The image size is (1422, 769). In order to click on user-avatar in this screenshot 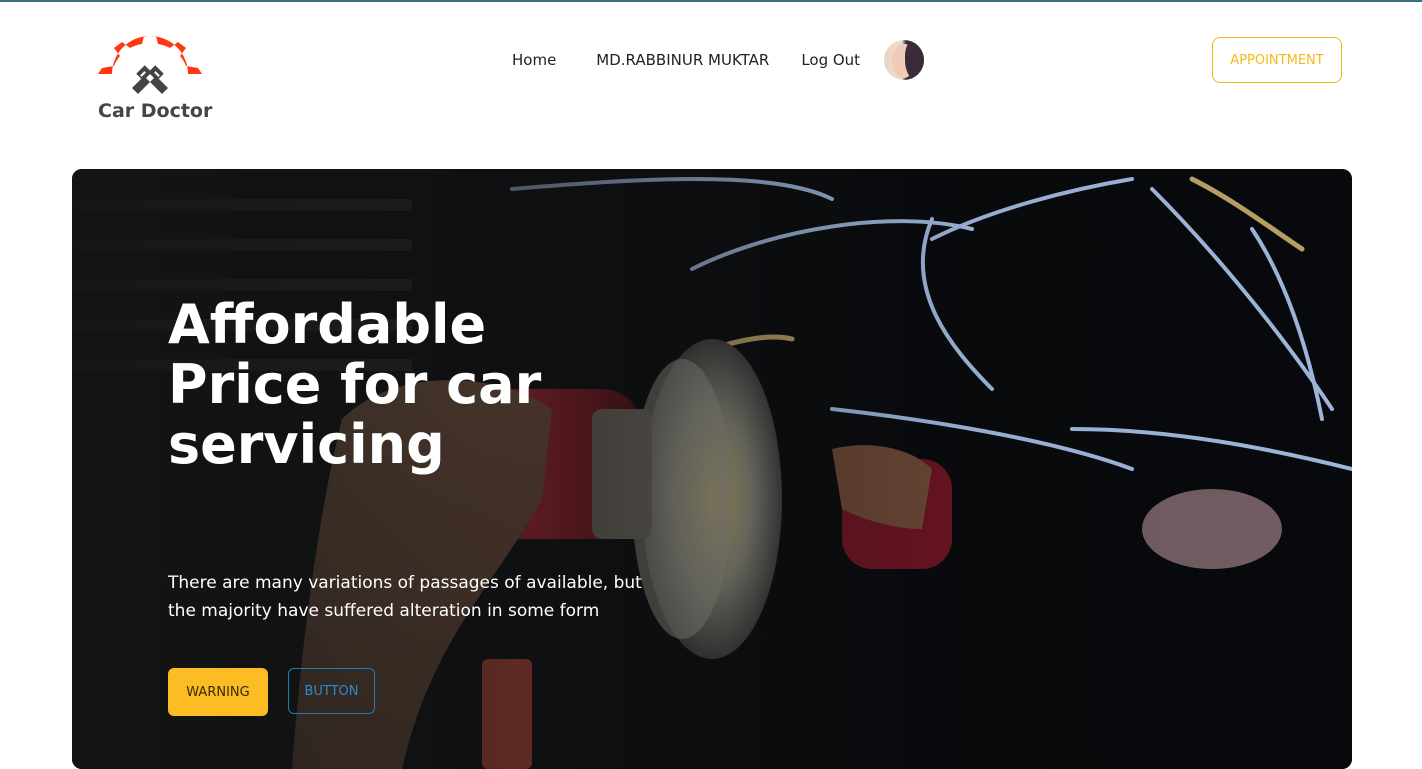, I will do `click(904, 60)`.